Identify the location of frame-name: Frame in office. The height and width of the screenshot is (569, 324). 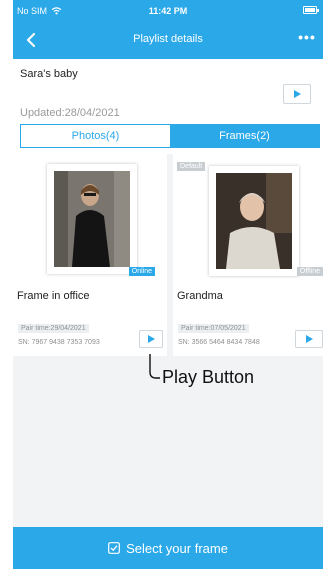
(53, 296).